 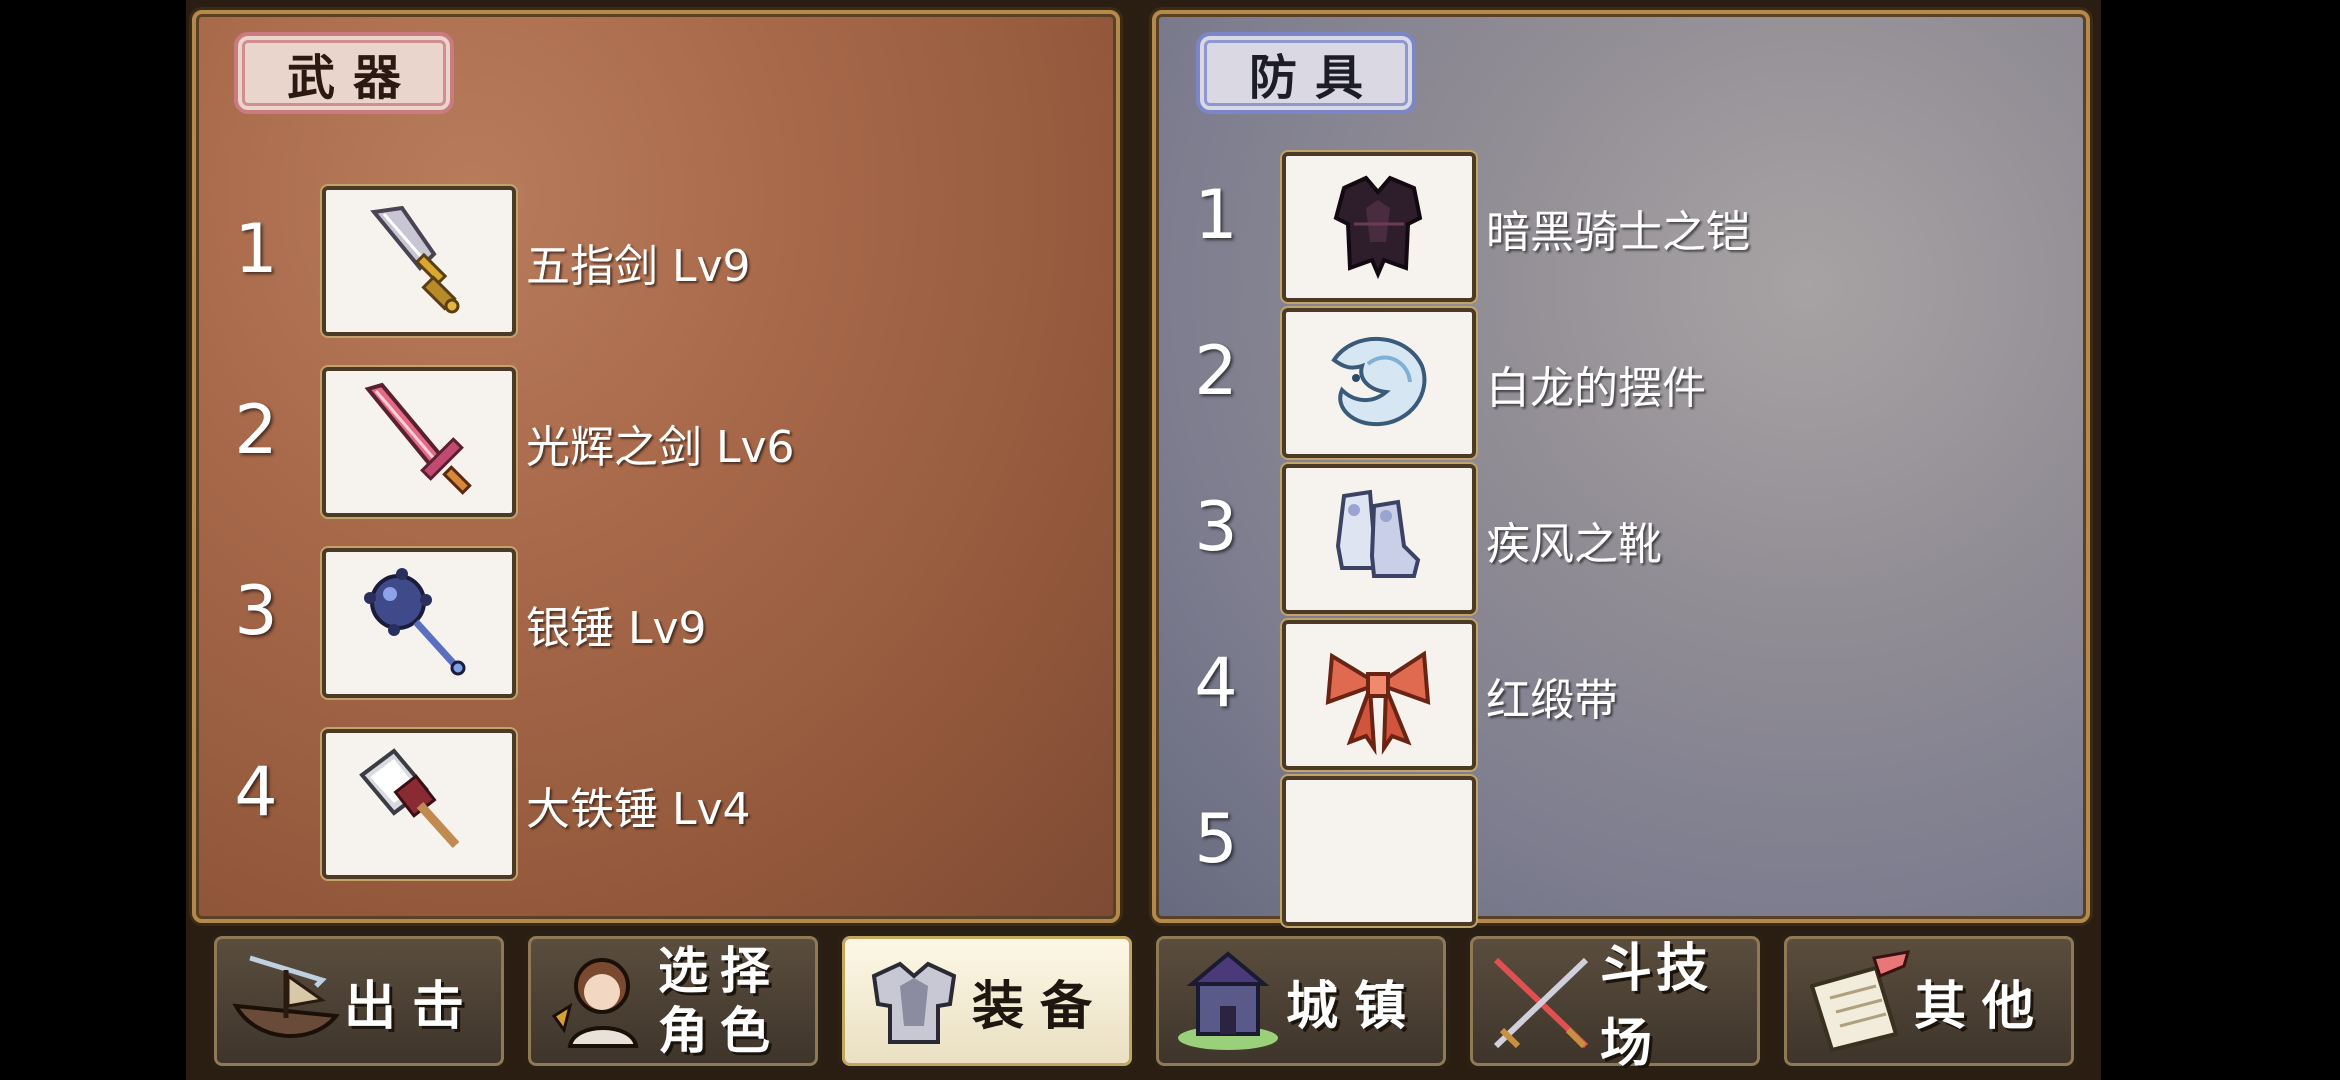 I want to click on select-character-button: 选择 角色, so click(x=673, y=1001).